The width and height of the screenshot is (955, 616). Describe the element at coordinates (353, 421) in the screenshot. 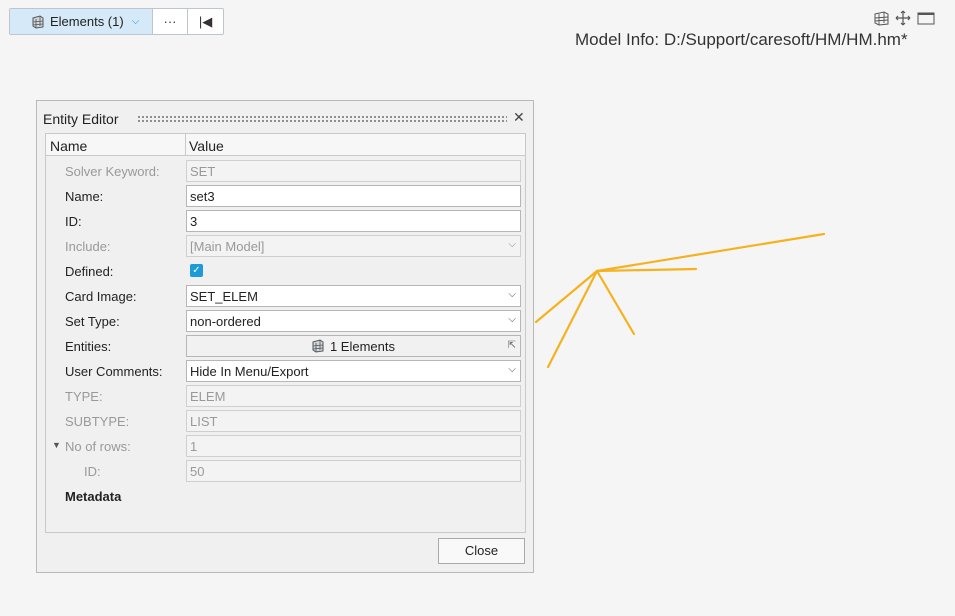

I see `subtype-field: LIST` at that location.